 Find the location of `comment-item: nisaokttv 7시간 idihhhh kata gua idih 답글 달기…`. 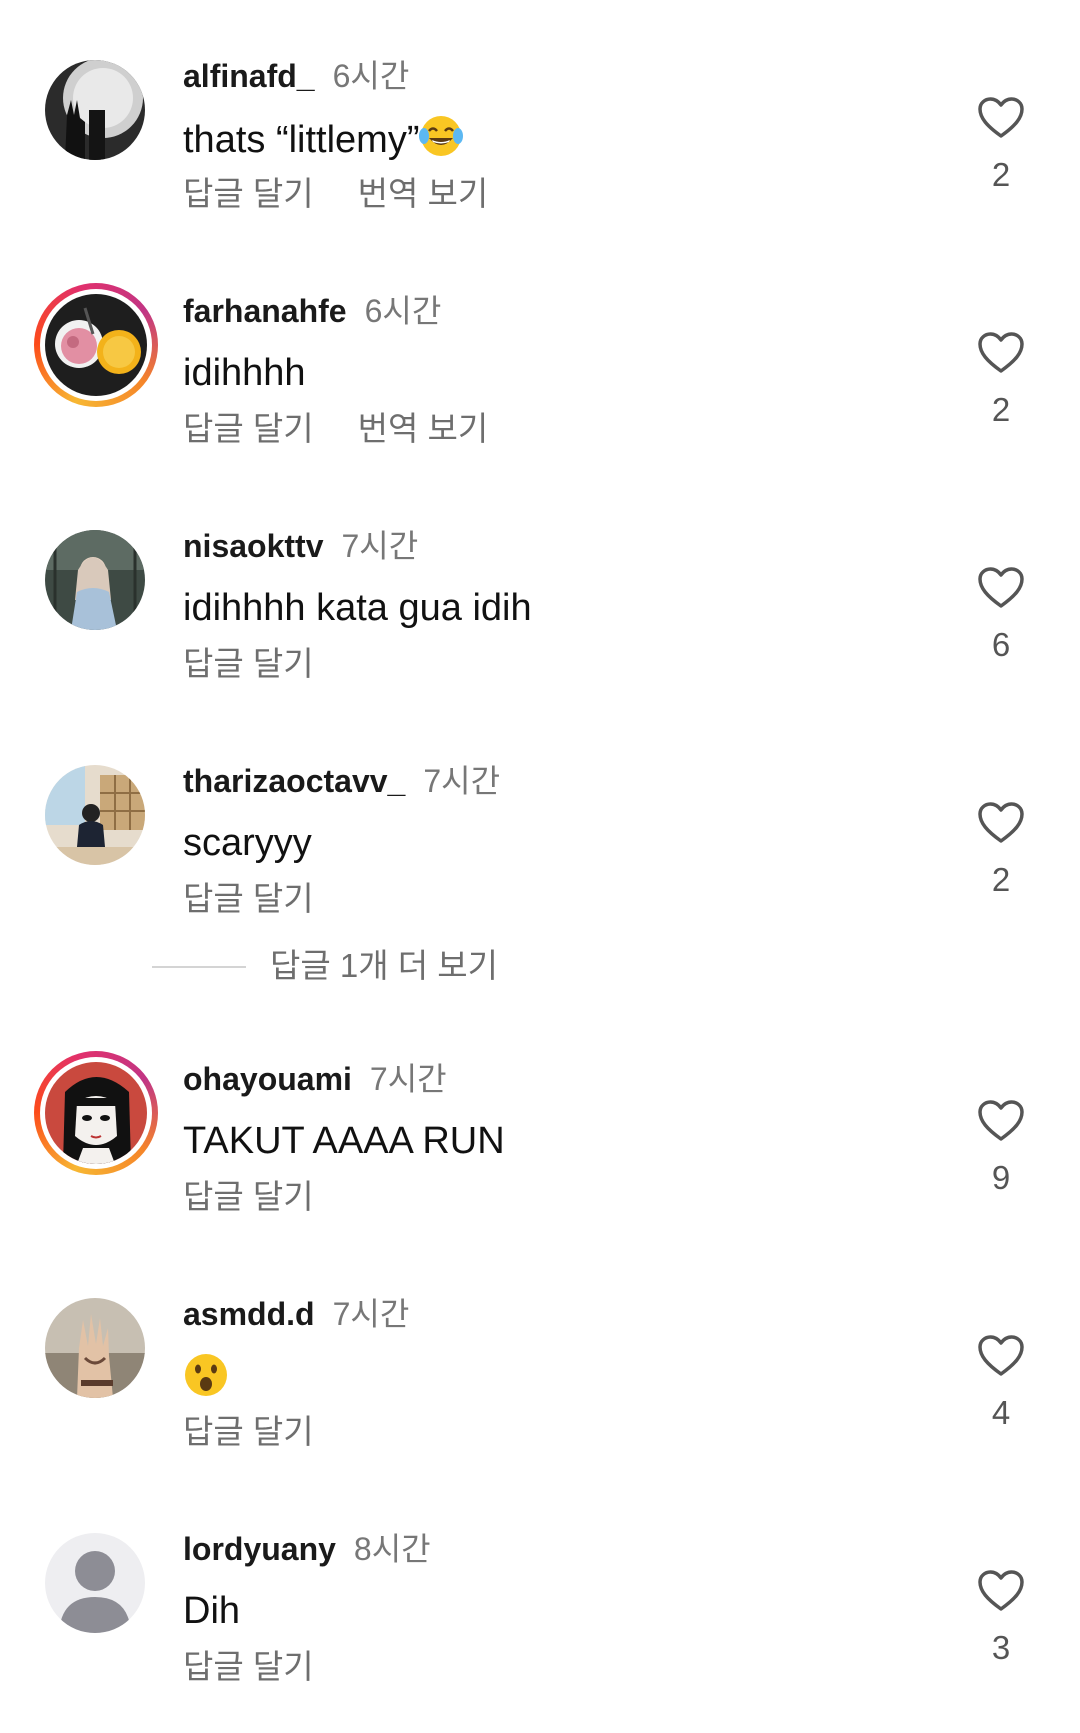

comment-item: nisaokttv 7시간 idihhhh kata gua idih 답글 달기… is located at coordinates (540, 629).